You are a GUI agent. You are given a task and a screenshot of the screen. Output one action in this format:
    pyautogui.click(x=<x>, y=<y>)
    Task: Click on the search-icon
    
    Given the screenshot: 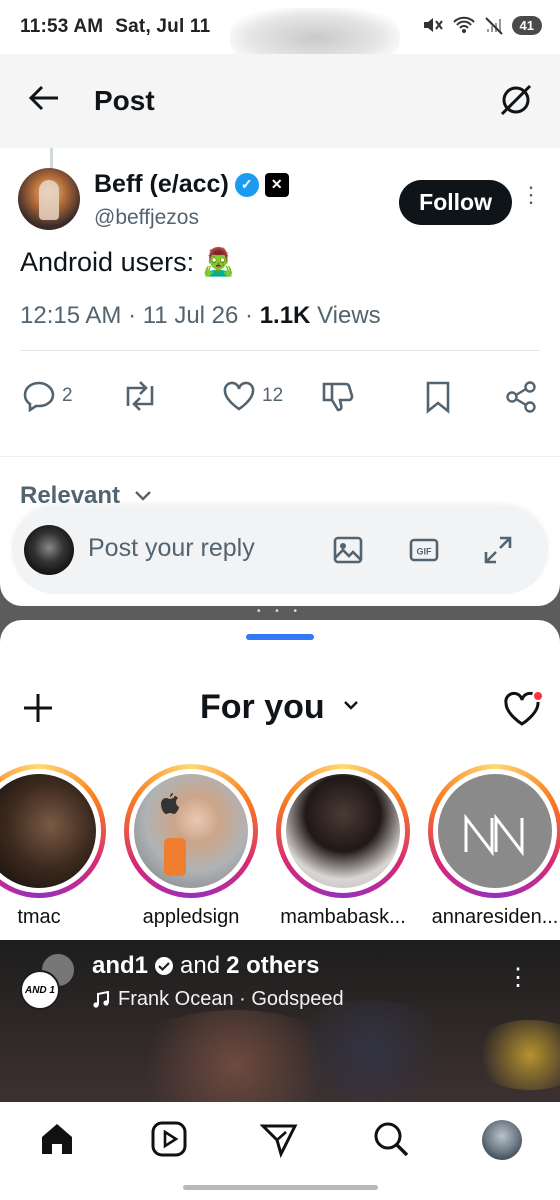 What is the action you would take?
    pyautogui.click(x=391, y=1141)
    